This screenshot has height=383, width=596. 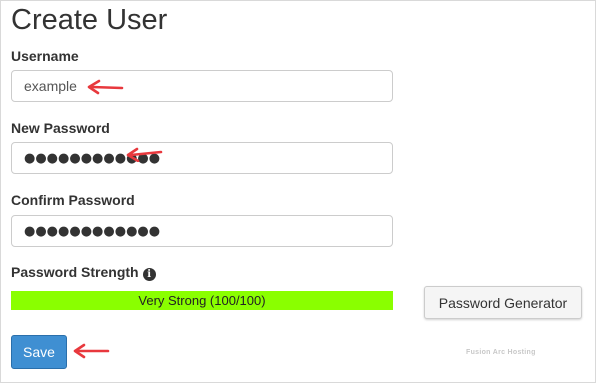 What do you see at coordinates (60, 128) in the screenshot?
I see `new-password-label: New Password` at bounding box center [60, 128].